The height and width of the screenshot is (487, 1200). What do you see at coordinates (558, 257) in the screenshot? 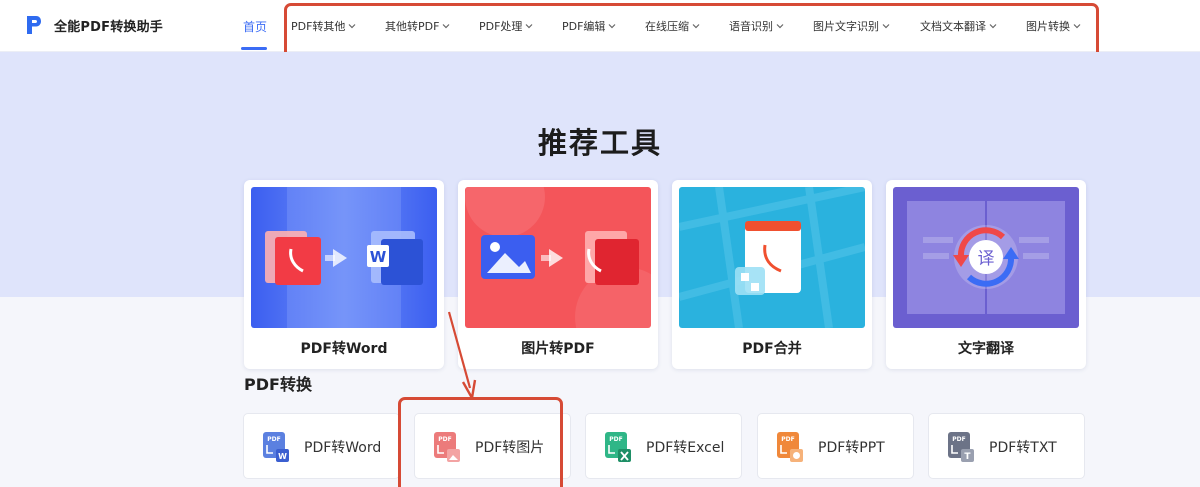
I see `image-to-pdf-illustration` at bounding box center [558, 257].